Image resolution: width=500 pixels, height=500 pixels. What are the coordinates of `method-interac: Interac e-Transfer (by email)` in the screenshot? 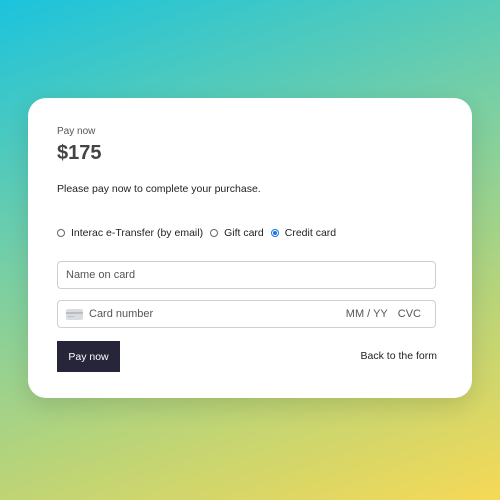 It's located at (130, 233).